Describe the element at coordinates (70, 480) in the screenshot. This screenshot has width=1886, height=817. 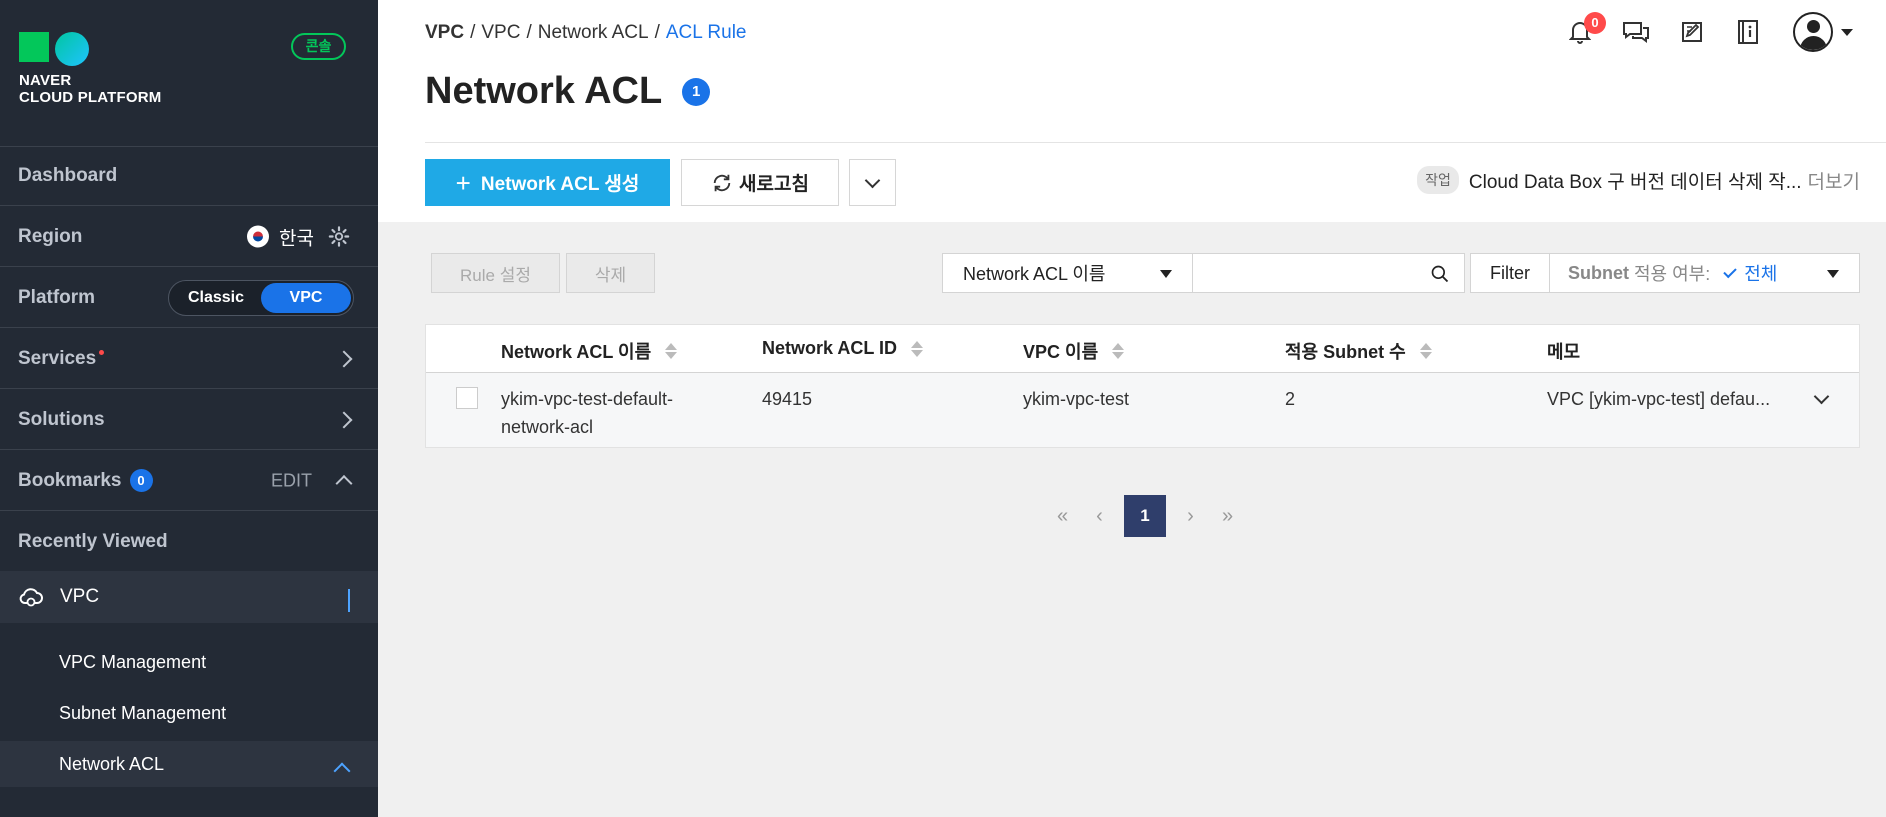
I see `sidebar-item-label: Bookmarks` at that location.